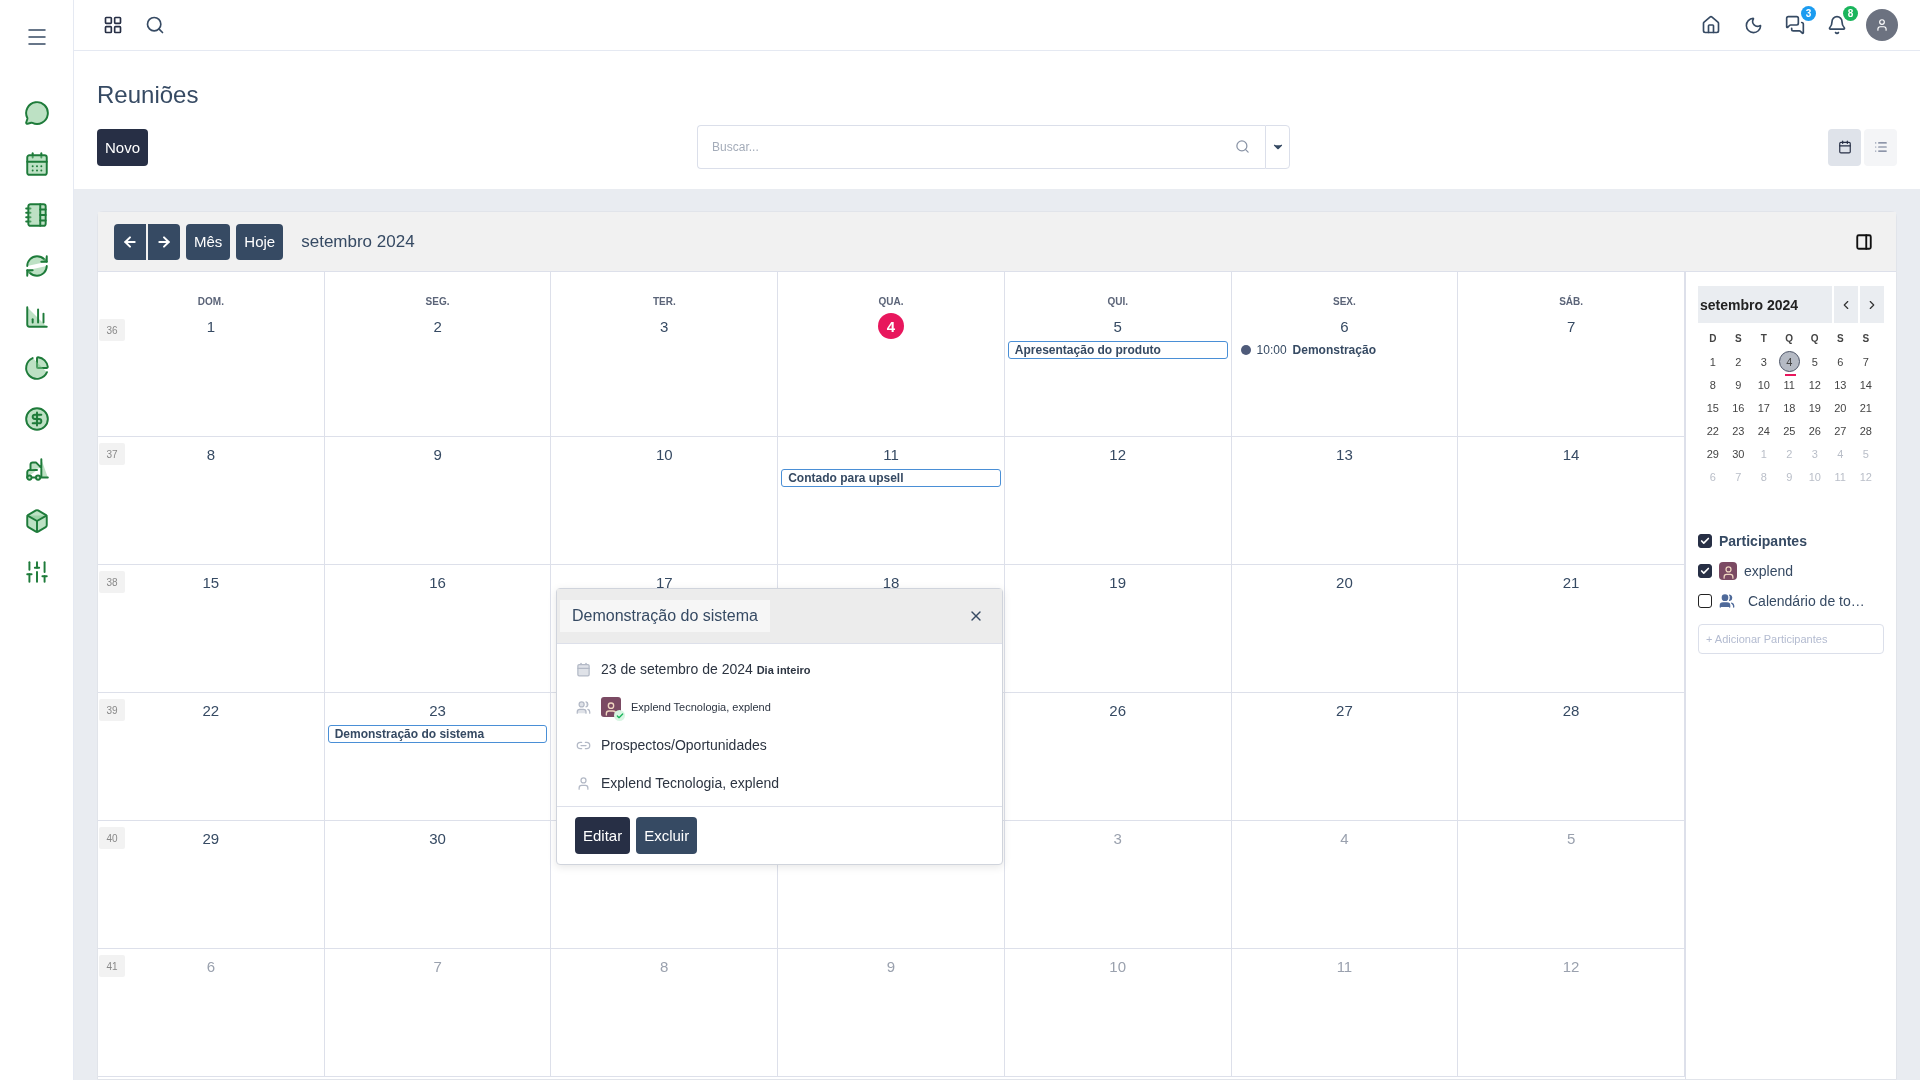  What do you see at coordinates (1571, 838) in the screenshot?
I see `day-number: 5` at bounding box center [1571, 838].